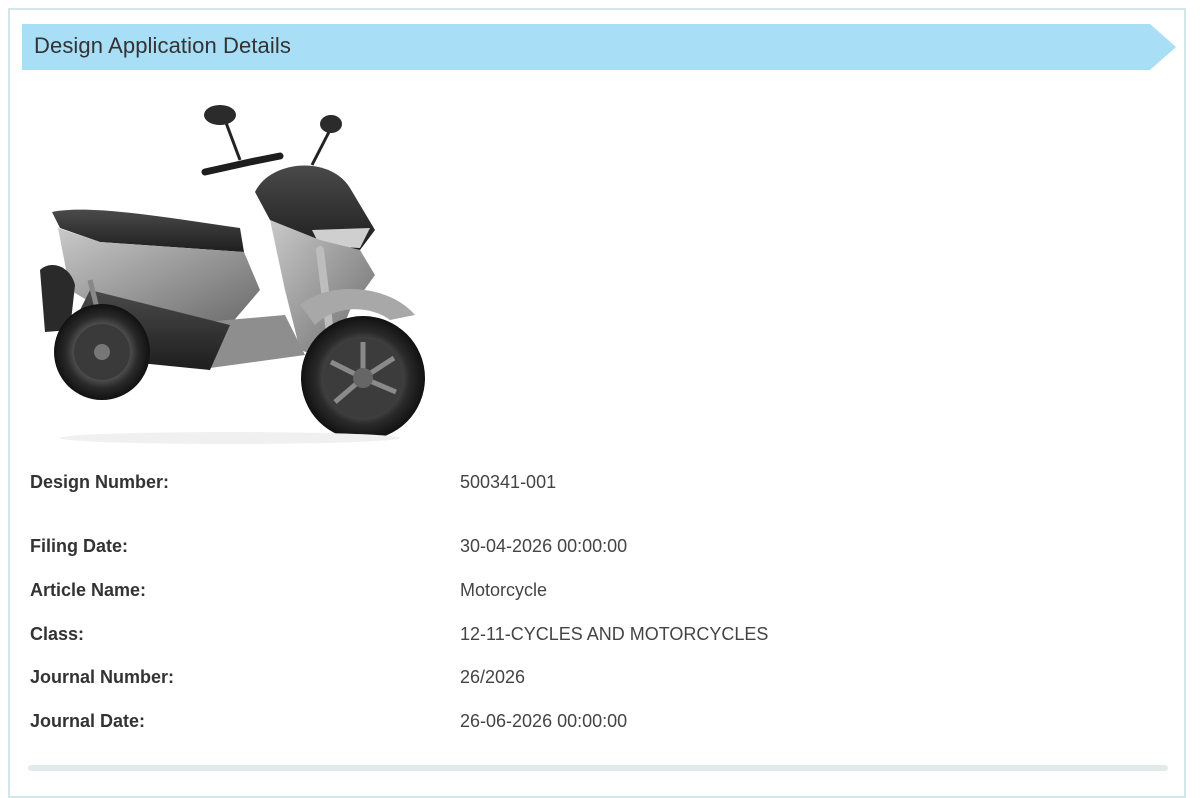 Image resolution: width=1200 pixels, height=798 pixels. I want to click on next-section-edge, so click(598, 768).